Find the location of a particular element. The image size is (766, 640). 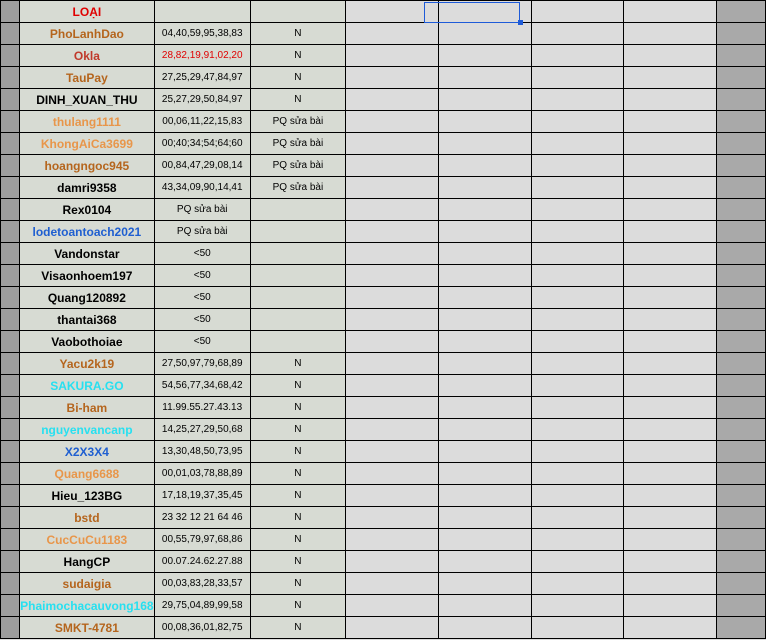

name-cell: TauPay is located at coordinates (87, 77).